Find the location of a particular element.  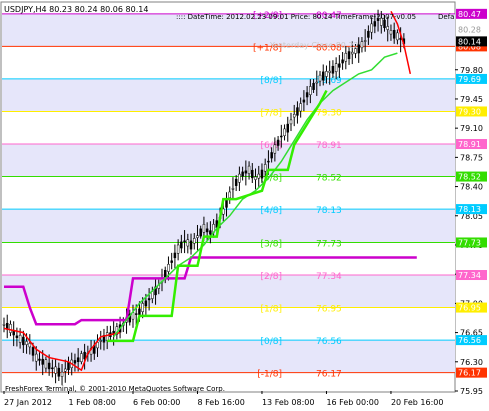

x-tick-label: 6 Feb 00:00 is located at coordinates (156, 402).